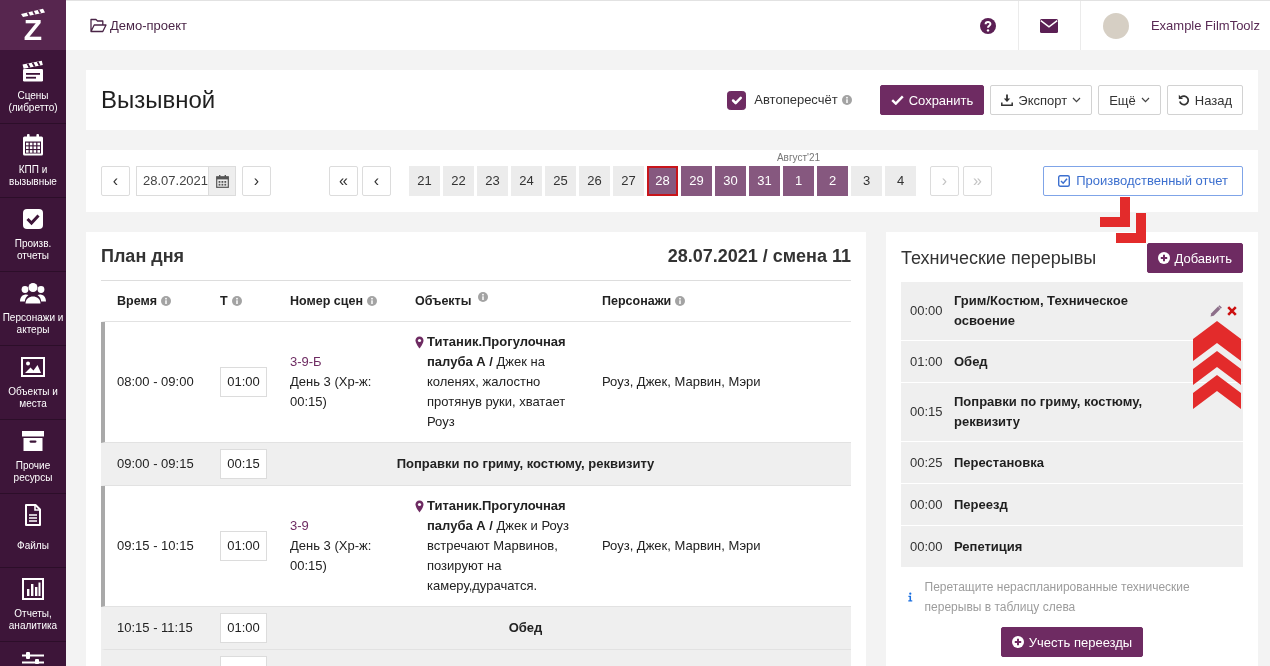  I want to click on scene-link: 3-9, so click(347, 526).